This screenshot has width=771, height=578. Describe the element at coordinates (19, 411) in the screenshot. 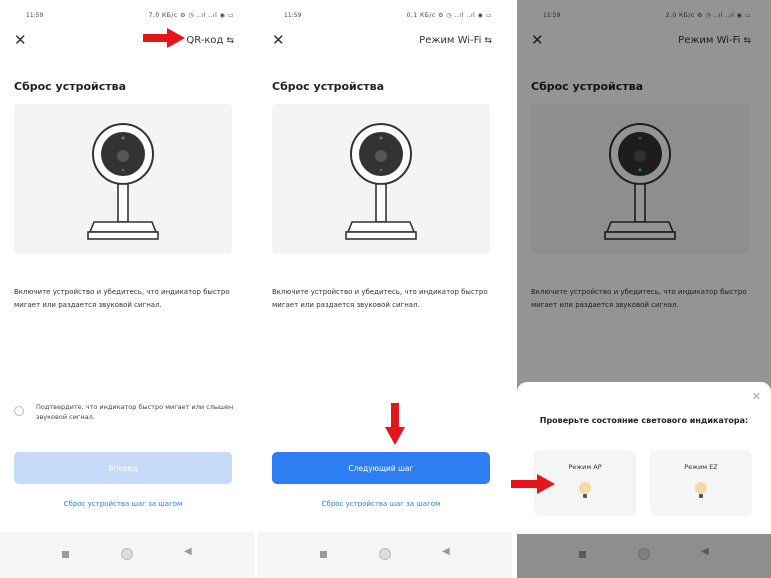

I see `radio-icon` at that location.